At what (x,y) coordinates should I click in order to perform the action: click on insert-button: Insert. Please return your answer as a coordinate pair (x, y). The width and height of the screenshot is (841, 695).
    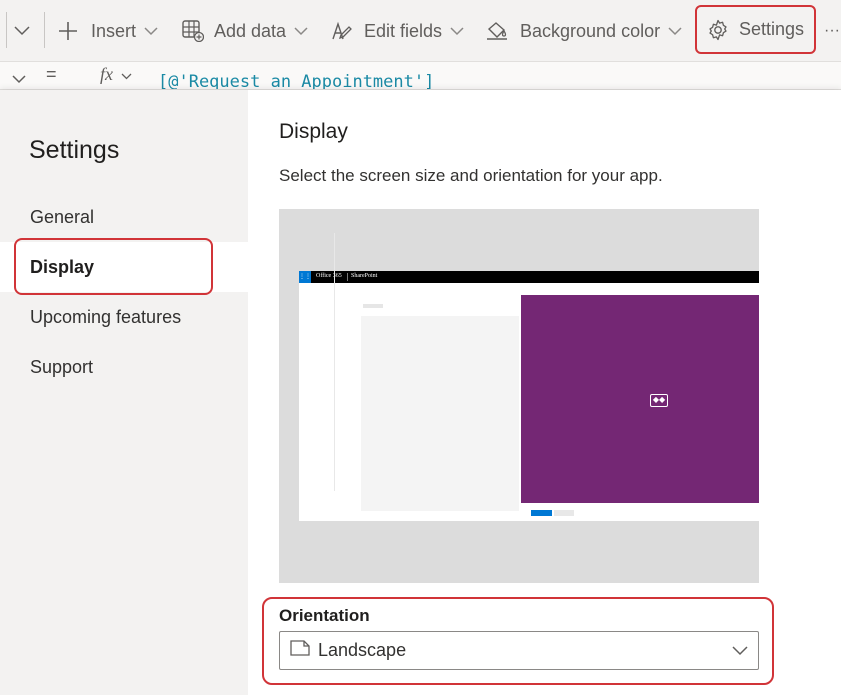
    Looking at the image, I should click on (108, 31).